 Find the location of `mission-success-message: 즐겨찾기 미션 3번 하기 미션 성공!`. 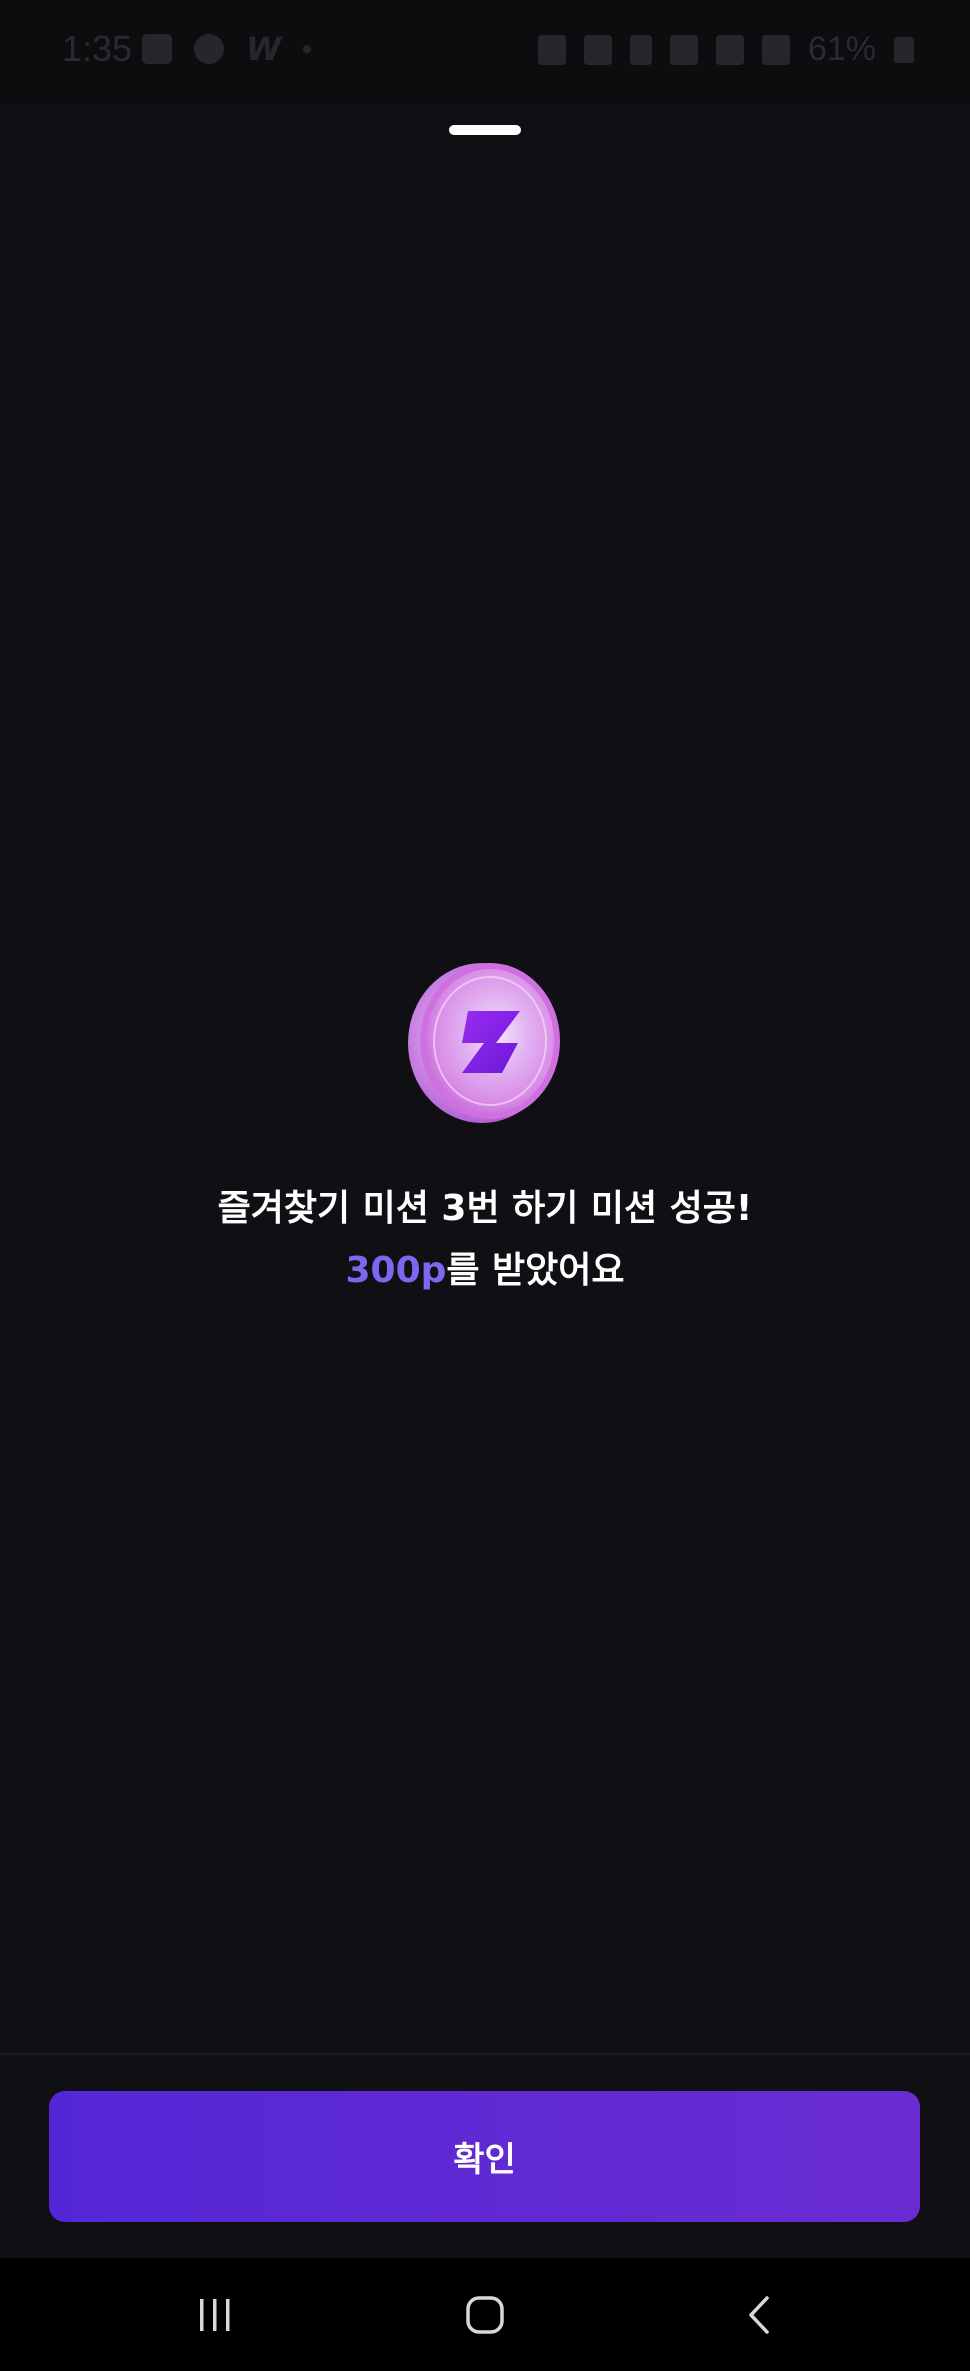

mission-success-message: 즐겨찾기 미션 3번 하기 미션 성공! is located at coordinates (485, 1208).